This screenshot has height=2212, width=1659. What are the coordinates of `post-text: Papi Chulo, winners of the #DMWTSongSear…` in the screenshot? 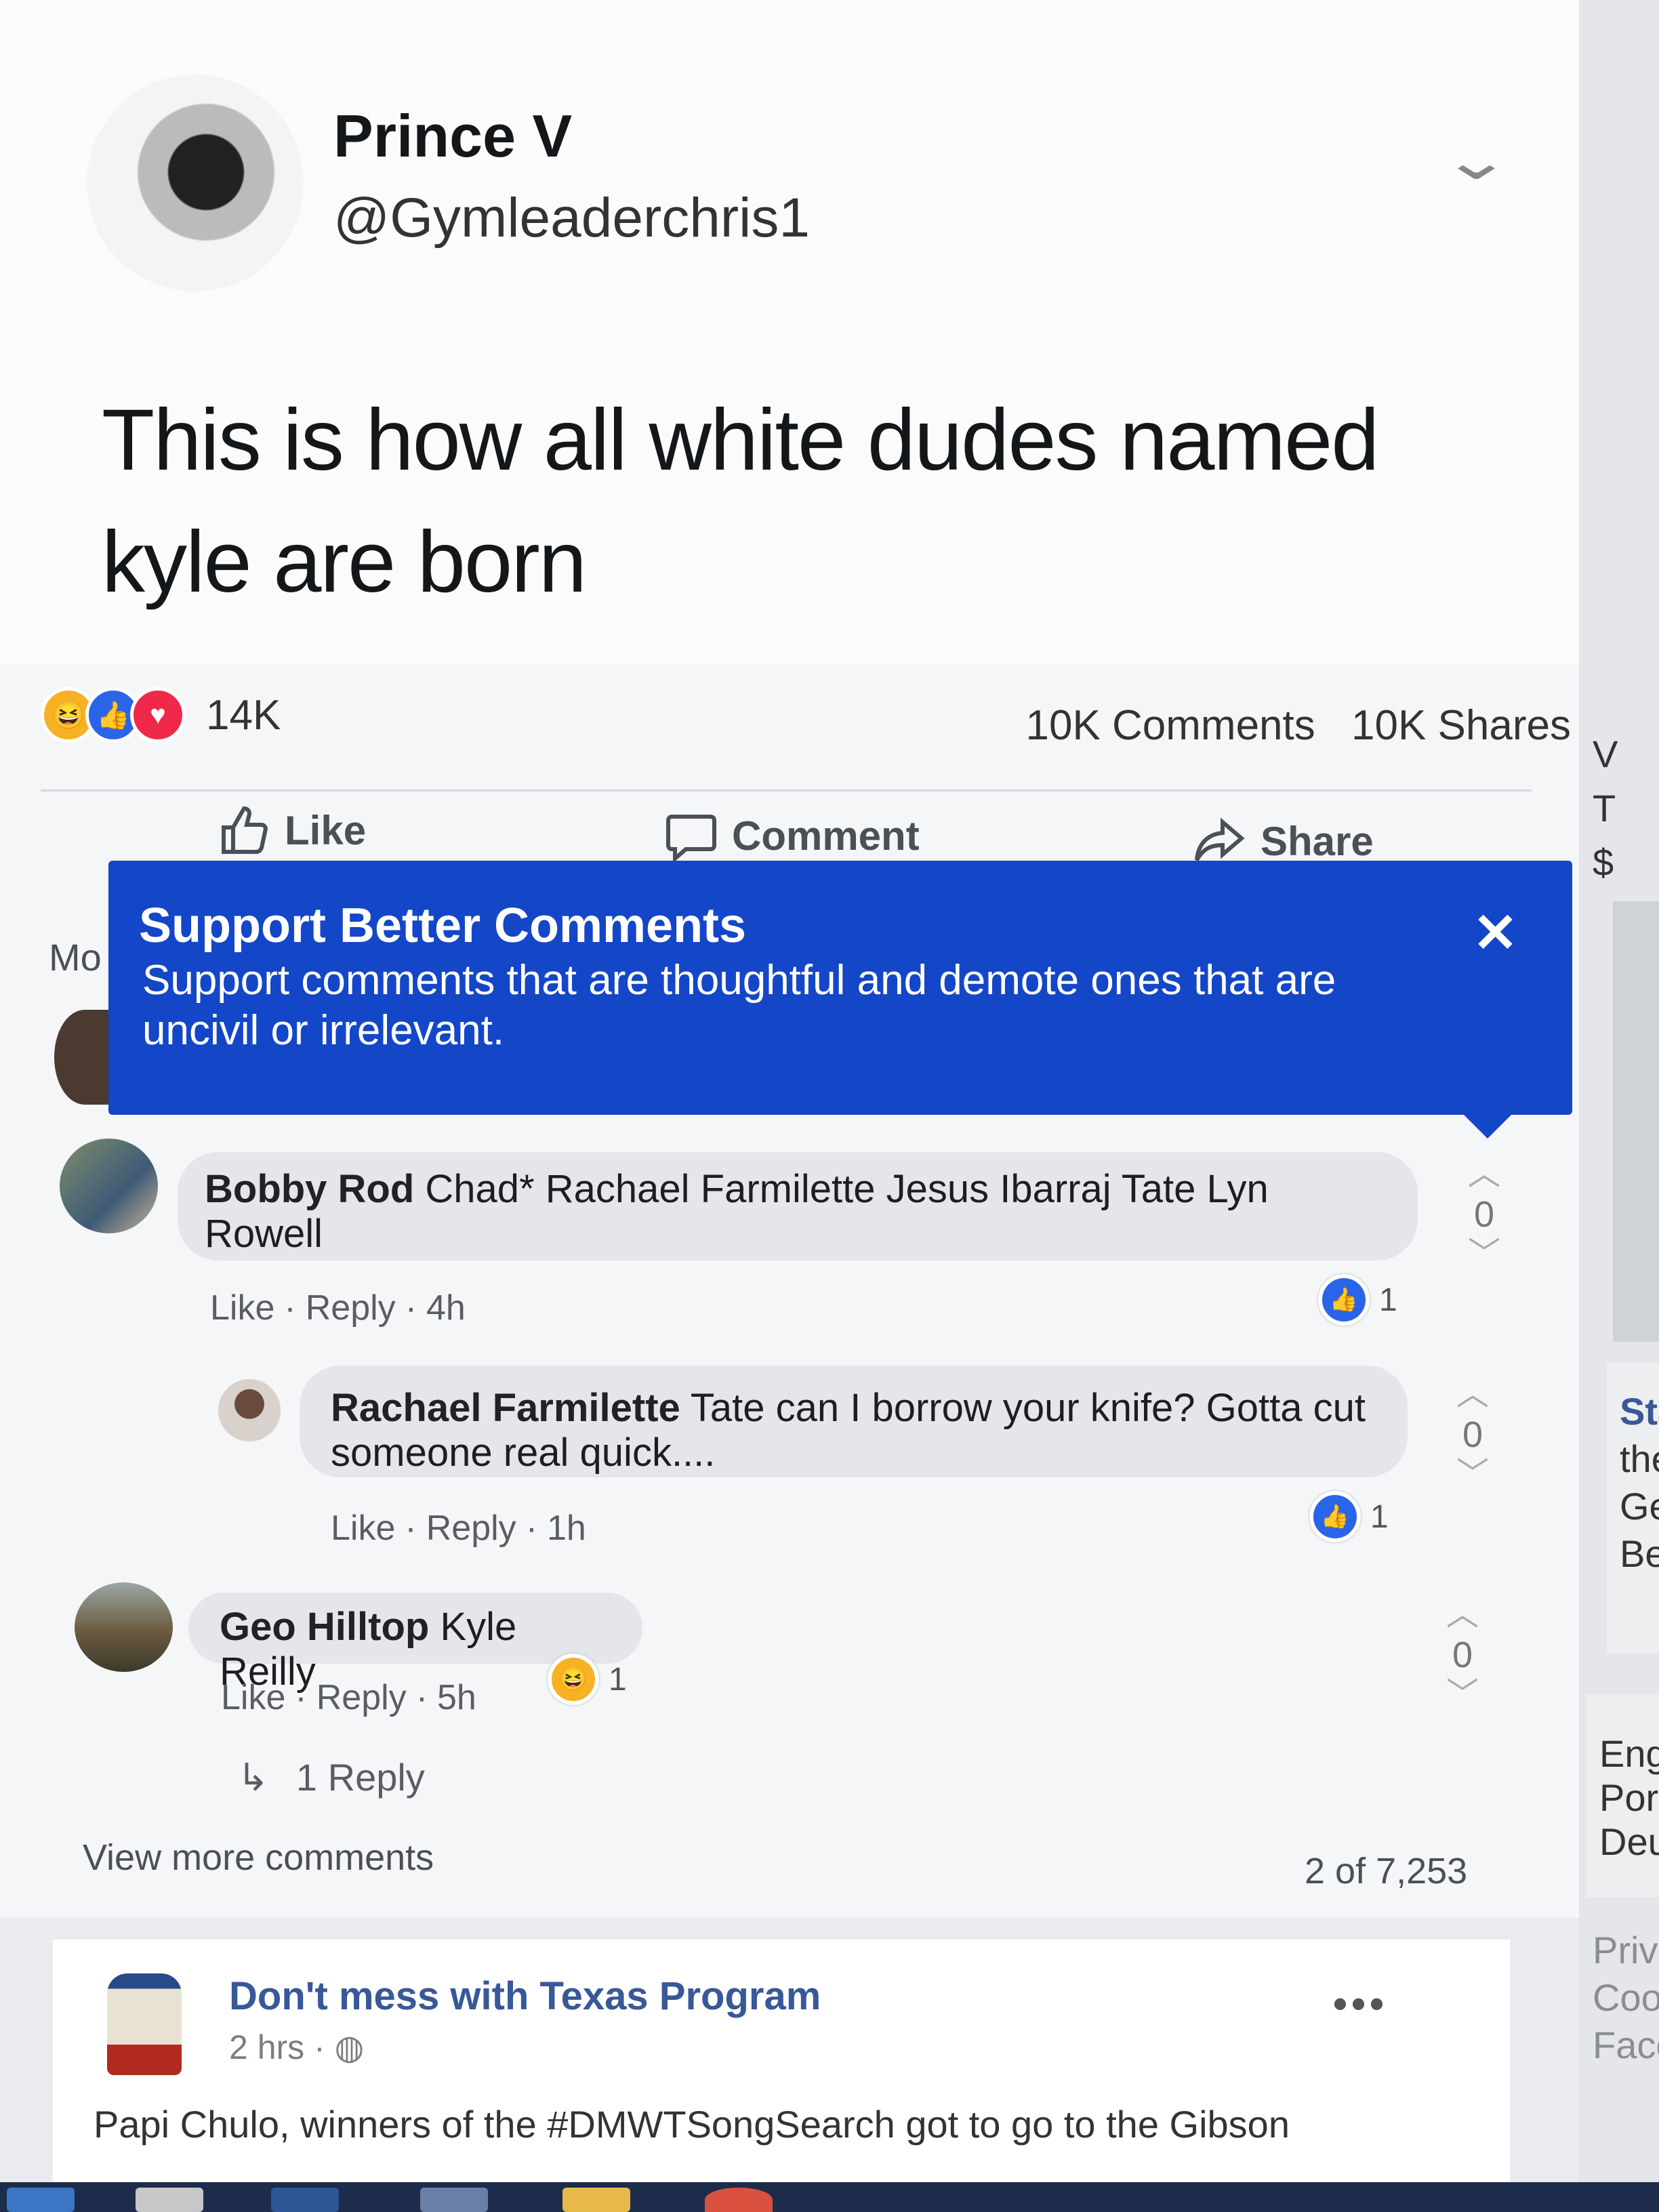 It's located at (692, 2125).